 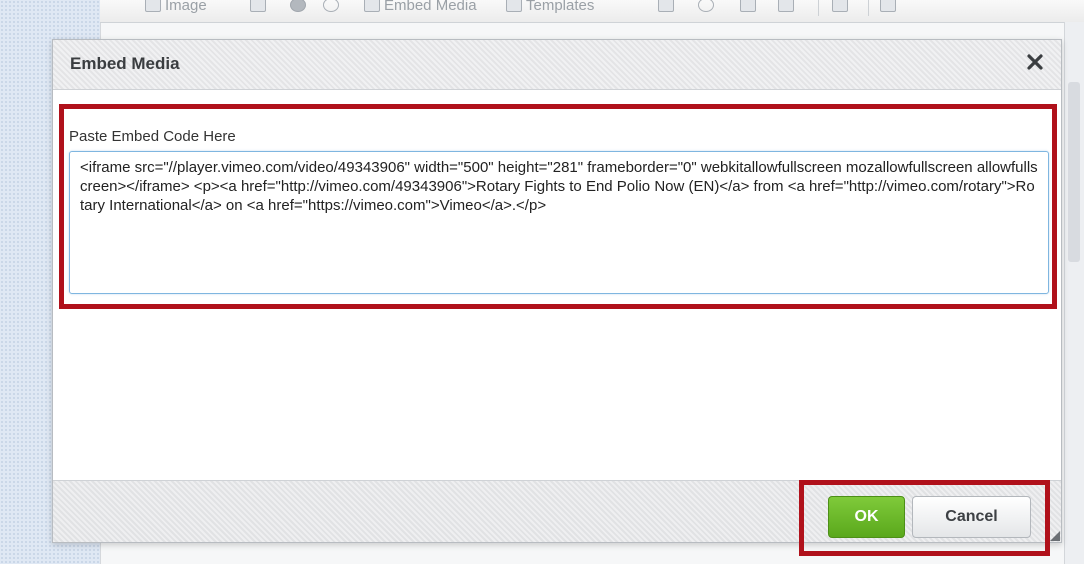 I want to click on maximize-icon, so click(x=888, y=6).